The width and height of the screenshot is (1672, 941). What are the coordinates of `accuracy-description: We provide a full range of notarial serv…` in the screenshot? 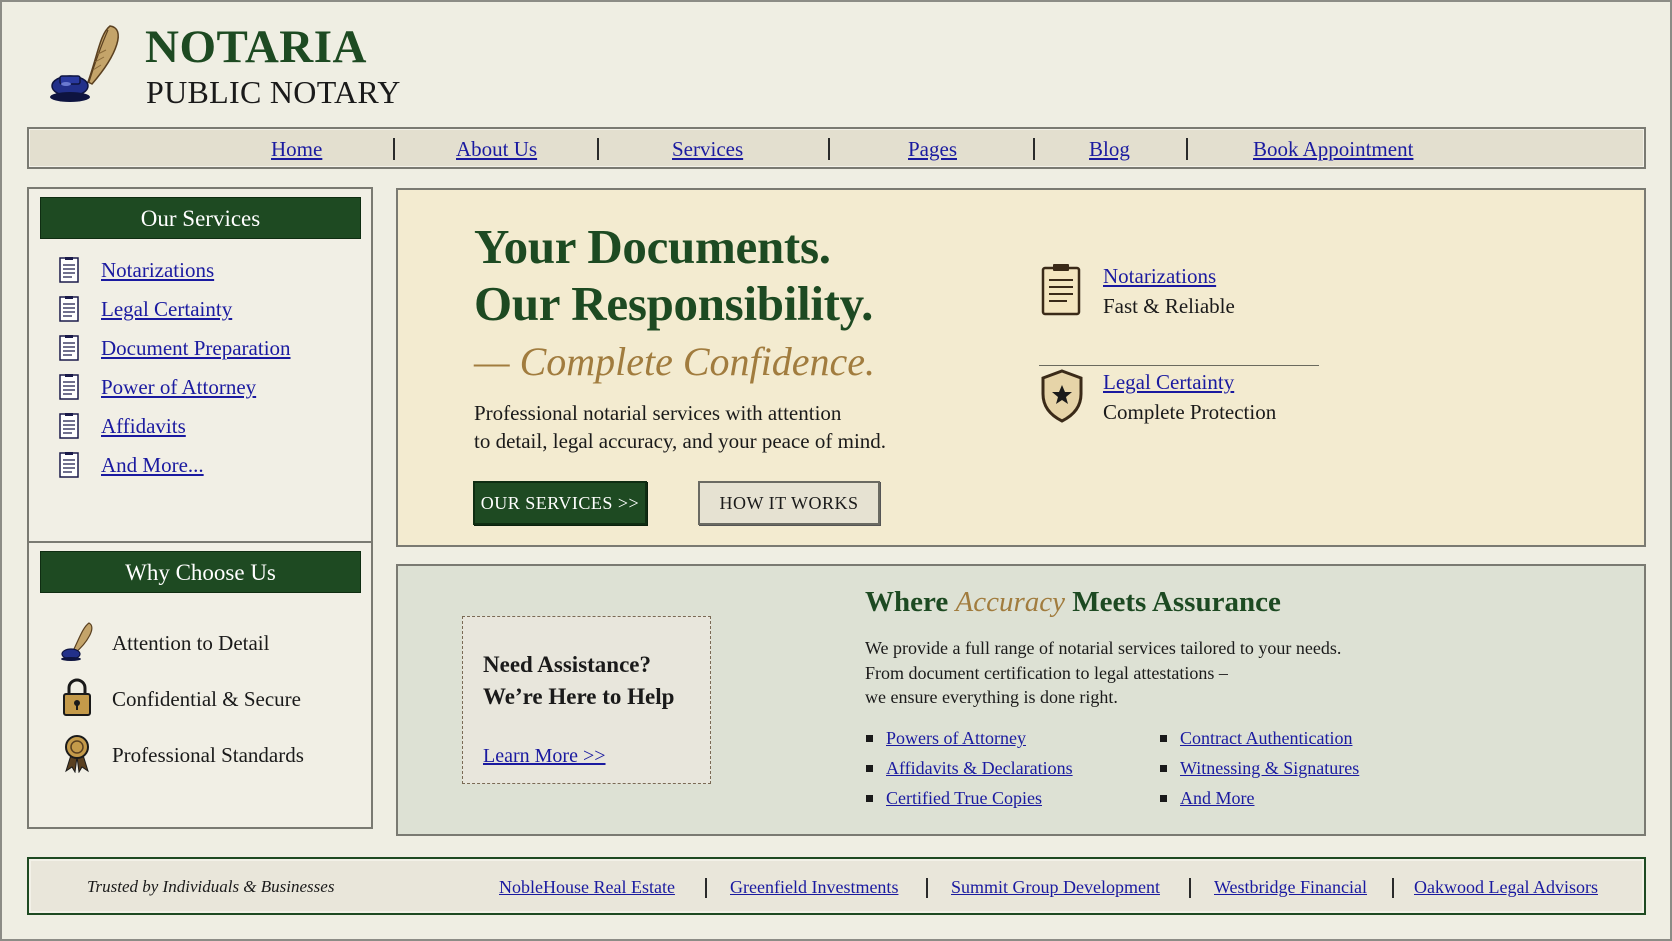 It's located at (1125, 673).